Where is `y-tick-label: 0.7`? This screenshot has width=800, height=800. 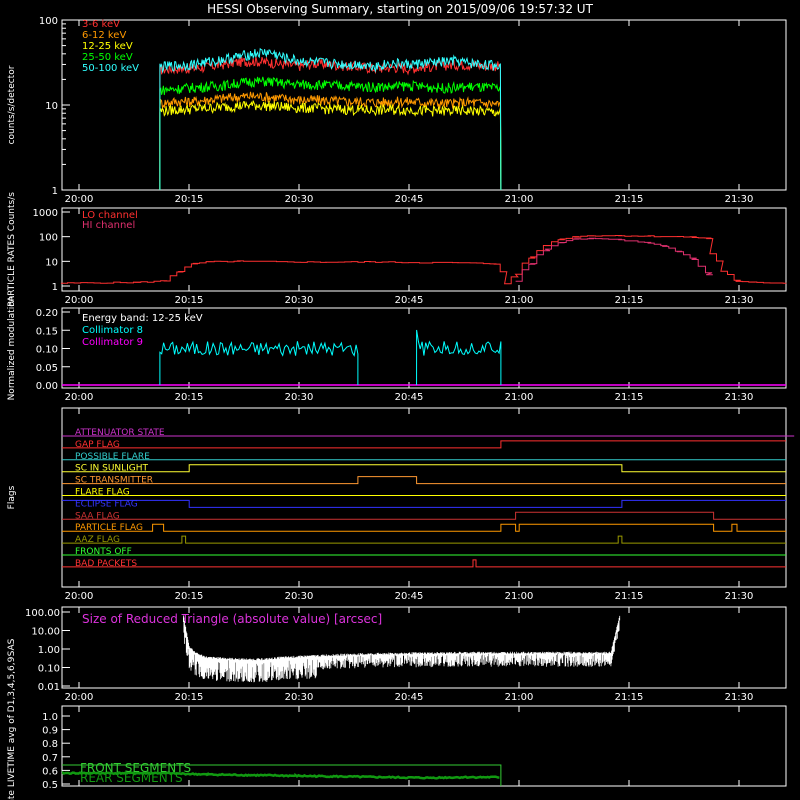
y-tick-label: 0.7 is located at coordinates (50, 758).